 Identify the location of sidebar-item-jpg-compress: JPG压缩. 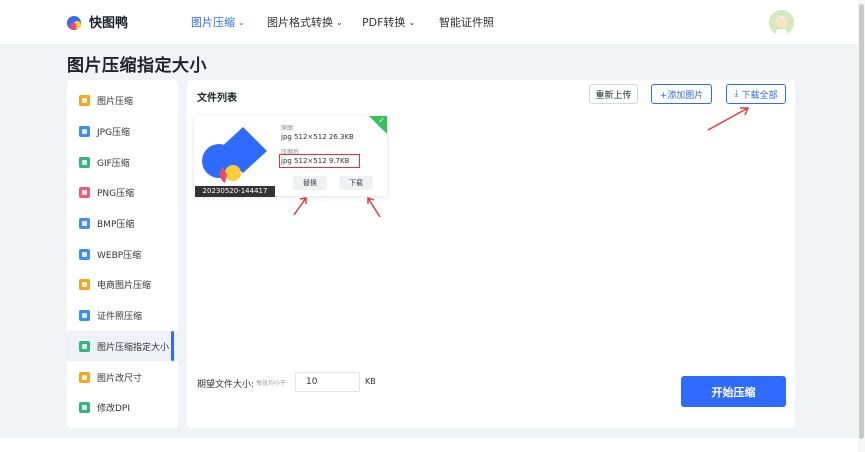
(122, 131).